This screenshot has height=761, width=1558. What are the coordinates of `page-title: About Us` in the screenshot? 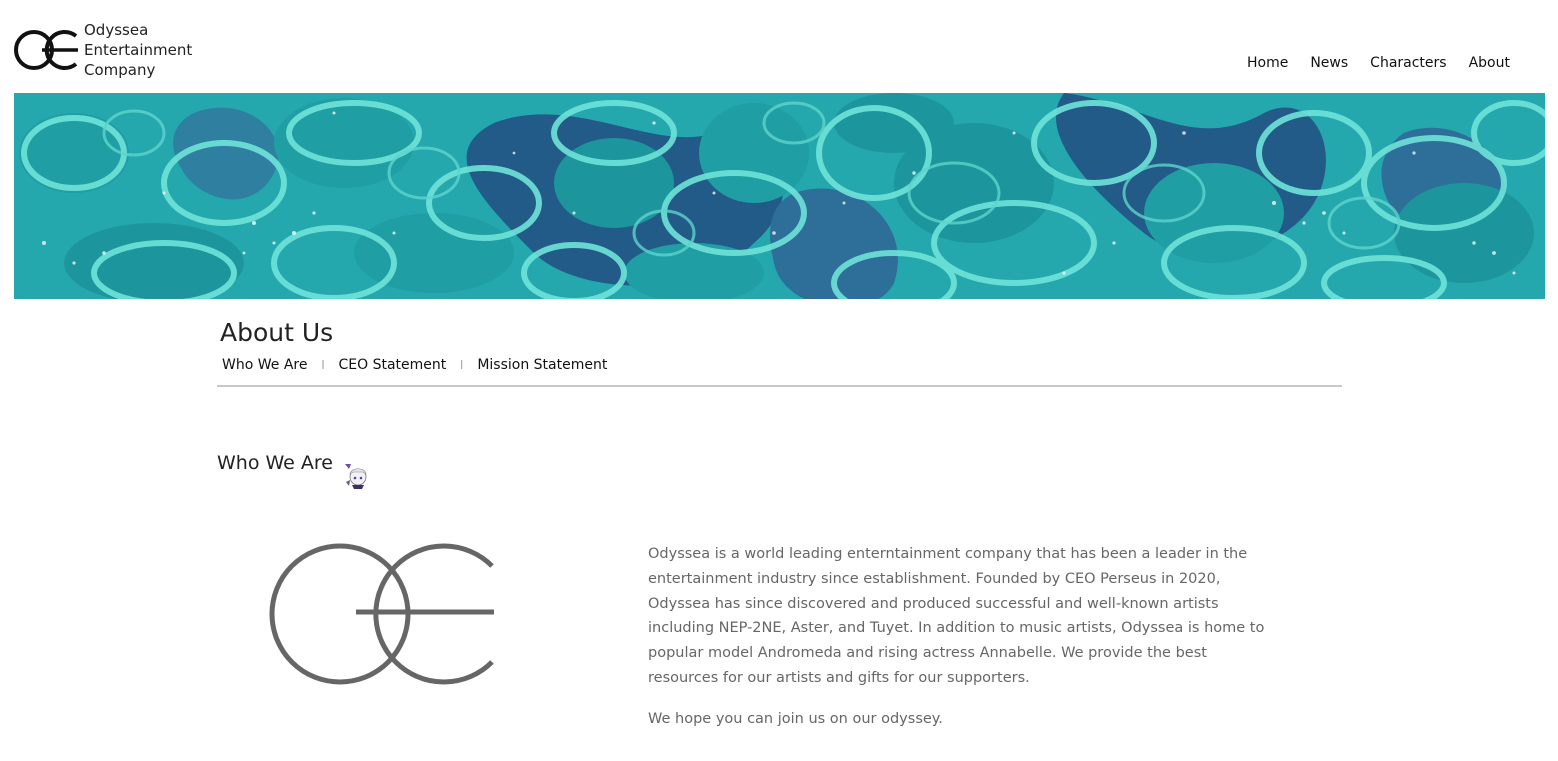 It's located at (277, 332).